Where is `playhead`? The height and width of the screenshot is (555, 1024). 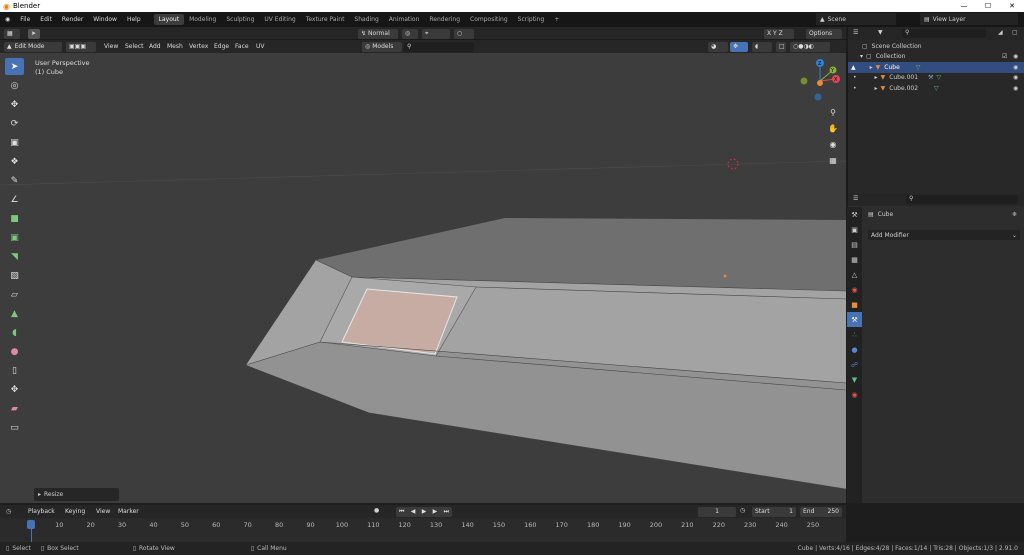
playhead is located at coordinates (31, 524).